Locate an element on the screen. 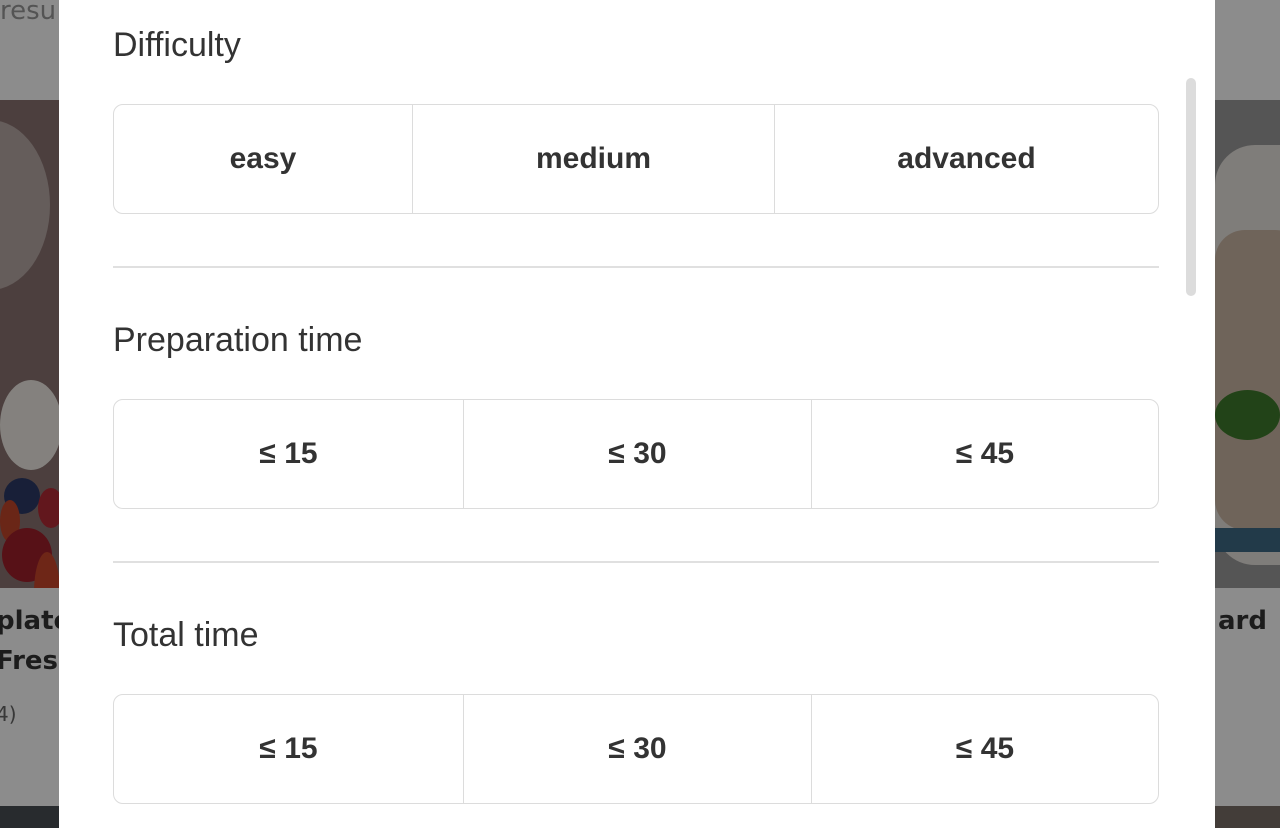 Image resolution: width=1280 pixels, height=828 pixels. preparation-time-options: ≤ 15 ≤ 30 ≤ 45 is located at coordinates (636, 454).